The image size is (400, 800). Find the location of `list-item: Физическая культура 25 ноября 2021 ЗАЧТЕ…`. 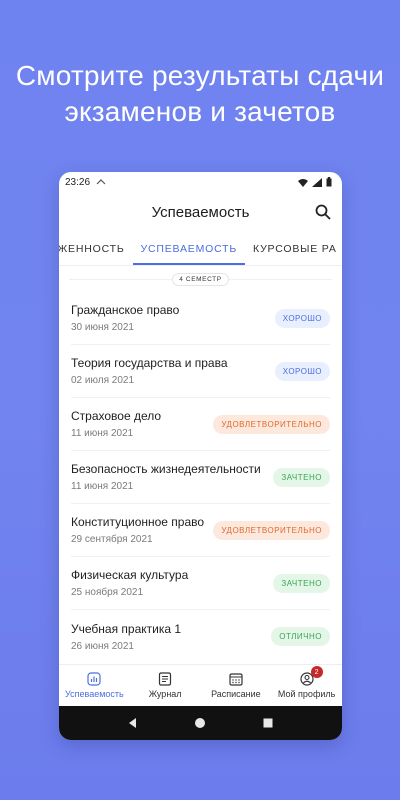

list-item: Физическая культура 25 ноября 2021 ЗАЧТЕ… is located at coordinates (200, 583).